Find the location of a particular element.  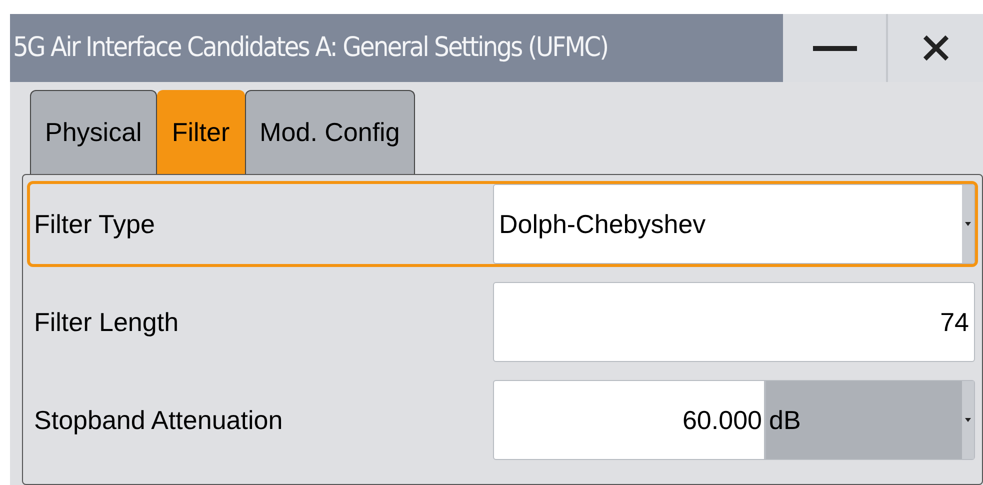

minimize-button is located at coordinates (835, 48).